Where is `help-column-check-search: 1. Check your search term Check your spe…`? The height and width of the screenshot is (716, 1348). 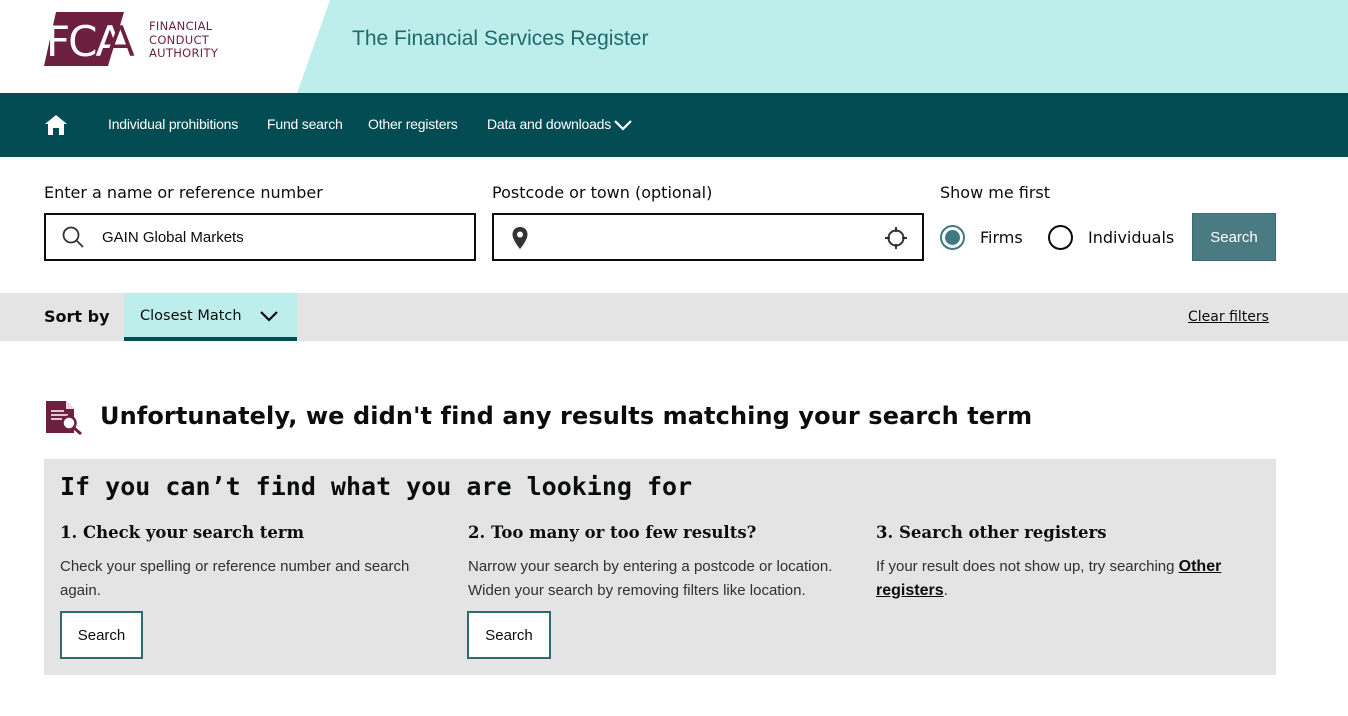 help-column-check-search: 1. Check your search term Check your spe… is located at coordinates (260, 563).